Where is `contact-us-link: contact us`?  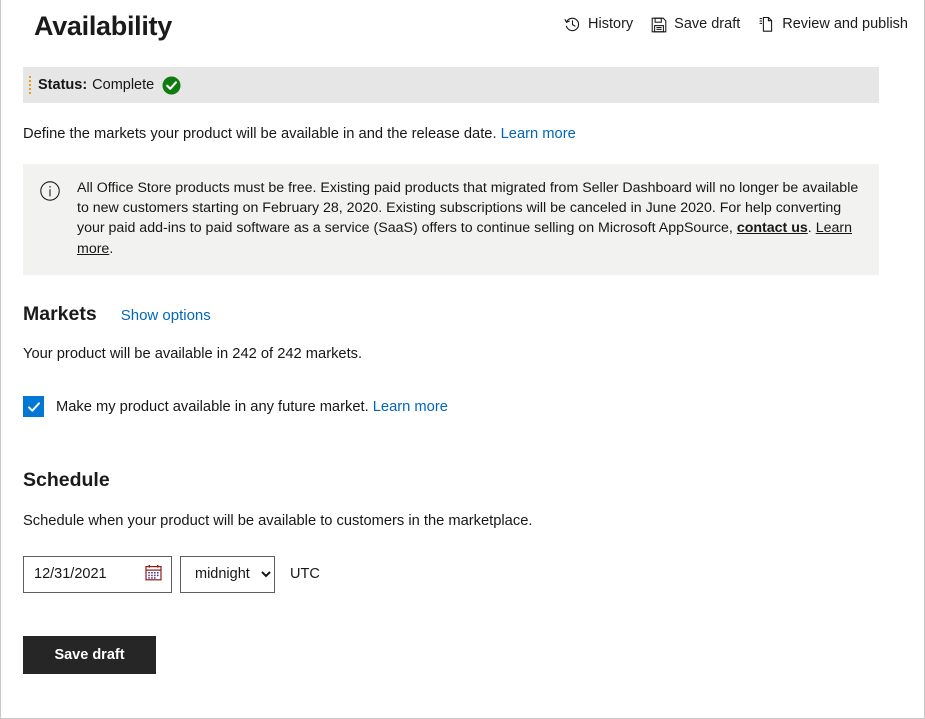 contact-us-link: contact us is located at coordinates (772, 228).